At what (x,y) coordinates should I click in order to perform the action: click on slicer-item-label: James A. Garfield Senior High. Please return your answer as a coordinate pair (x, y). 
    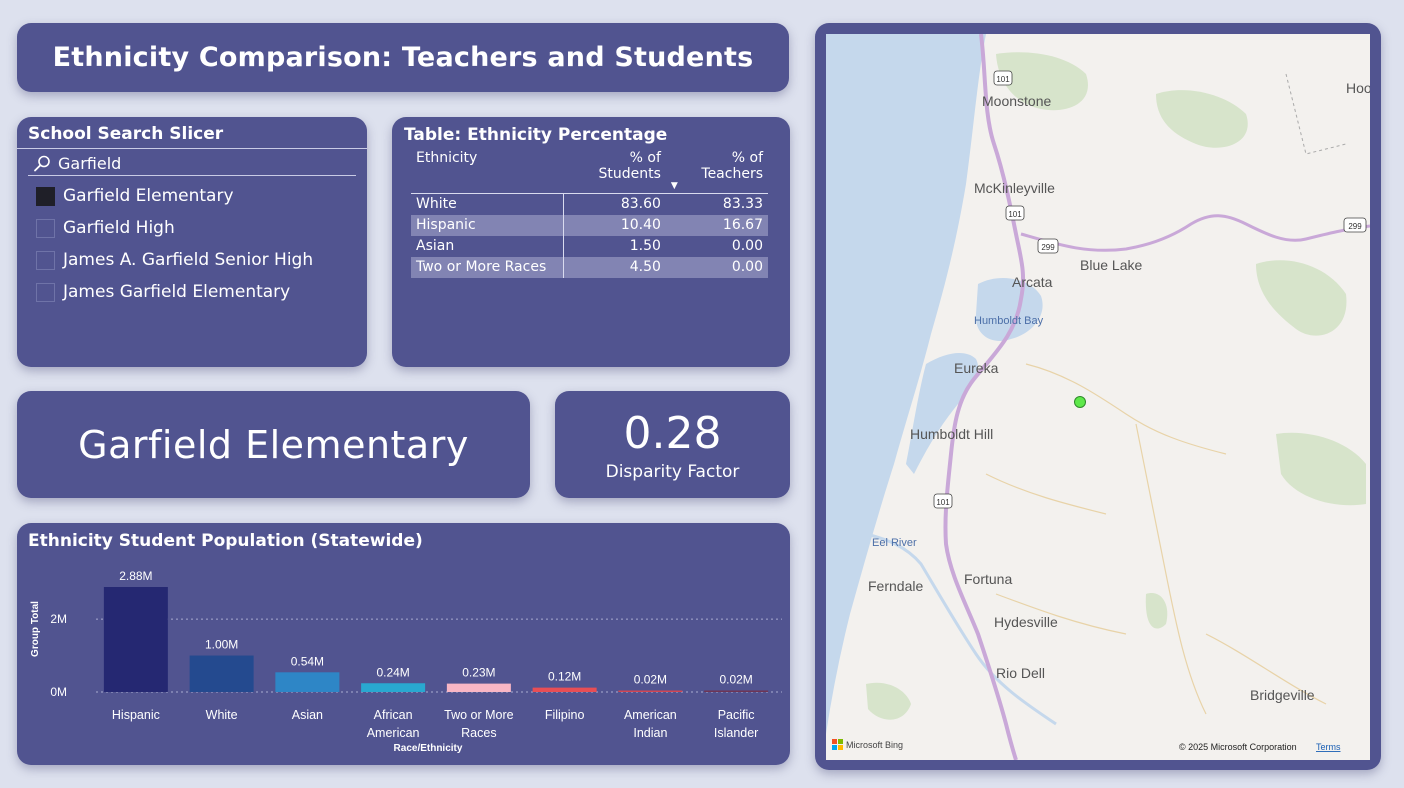
    Looking at the image, I should click on (188, 260).